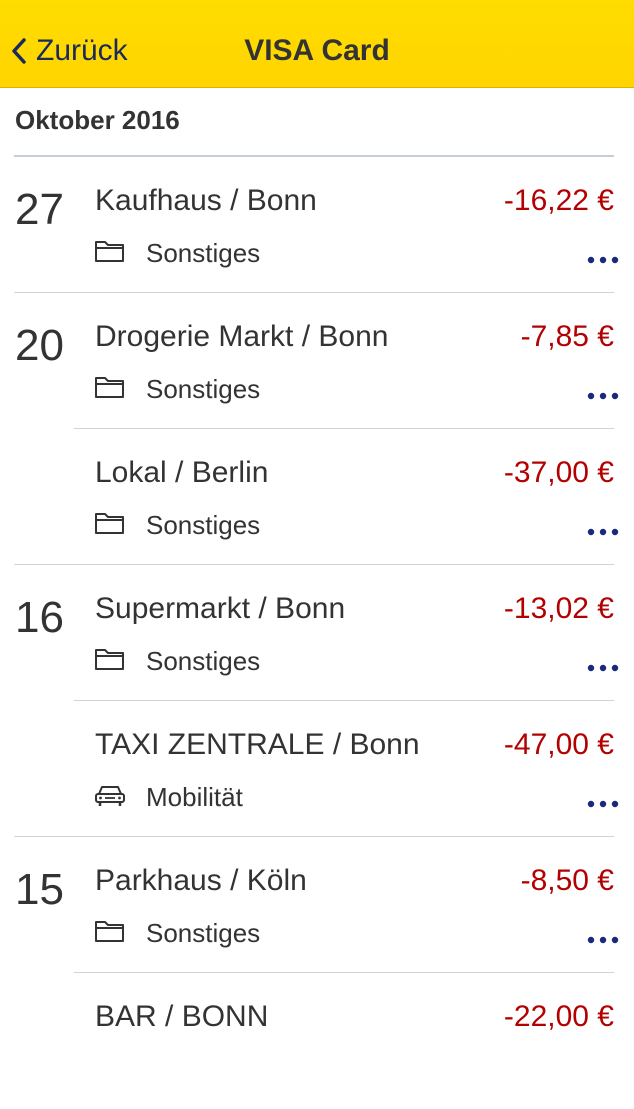 The height and width of the screenshot is (1109, 634). Describe the element at coordinates (220, 608) in the screenshot. I see `transaction-merchant: Supermarkt / Bonn` at that location.